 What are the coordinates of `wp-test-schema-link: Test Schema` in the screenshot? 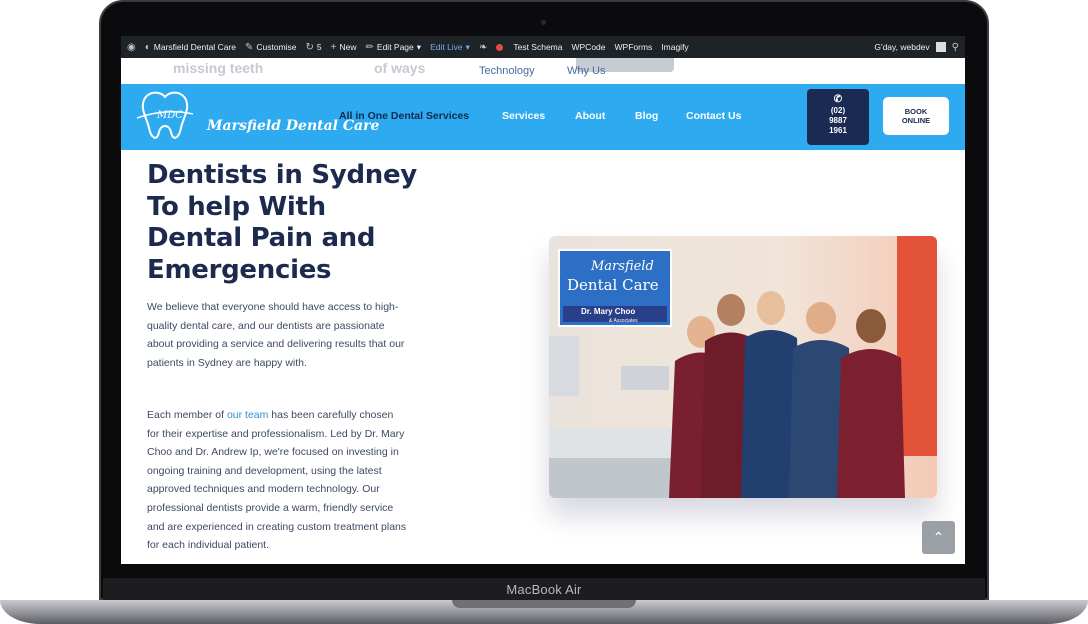 It's located at (537, 47).